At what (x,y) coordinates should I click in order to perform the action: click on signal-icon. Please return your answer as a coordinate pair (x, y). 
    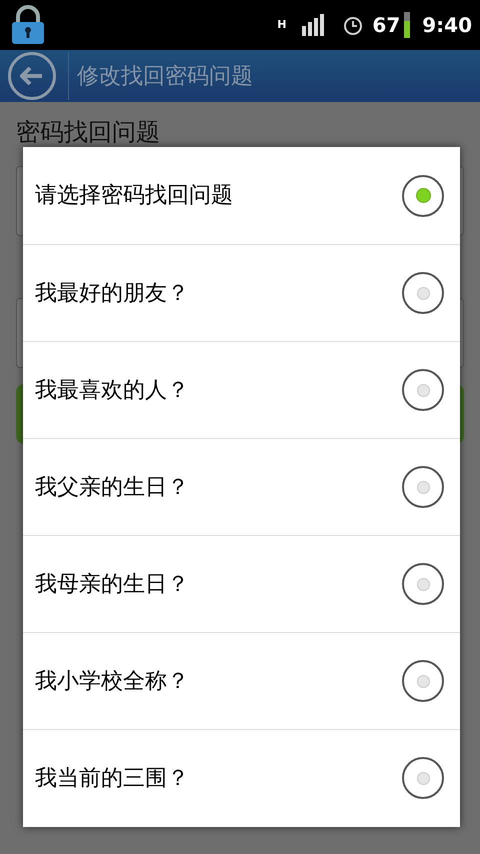
    Looking at the image, I should click on (314, 25).